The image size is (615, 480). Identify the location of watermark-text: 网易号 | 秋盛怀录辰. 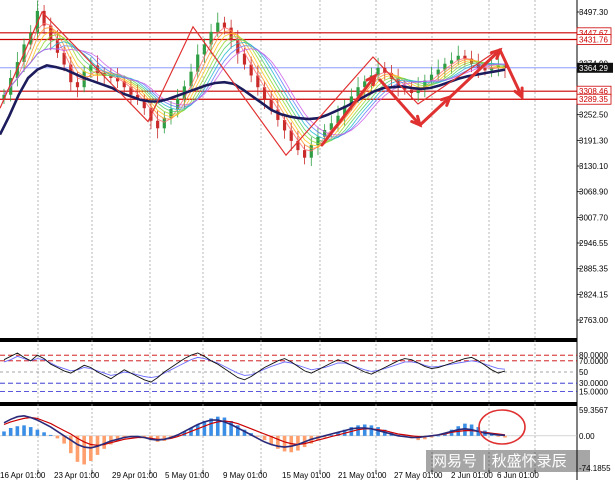
(499, 461).